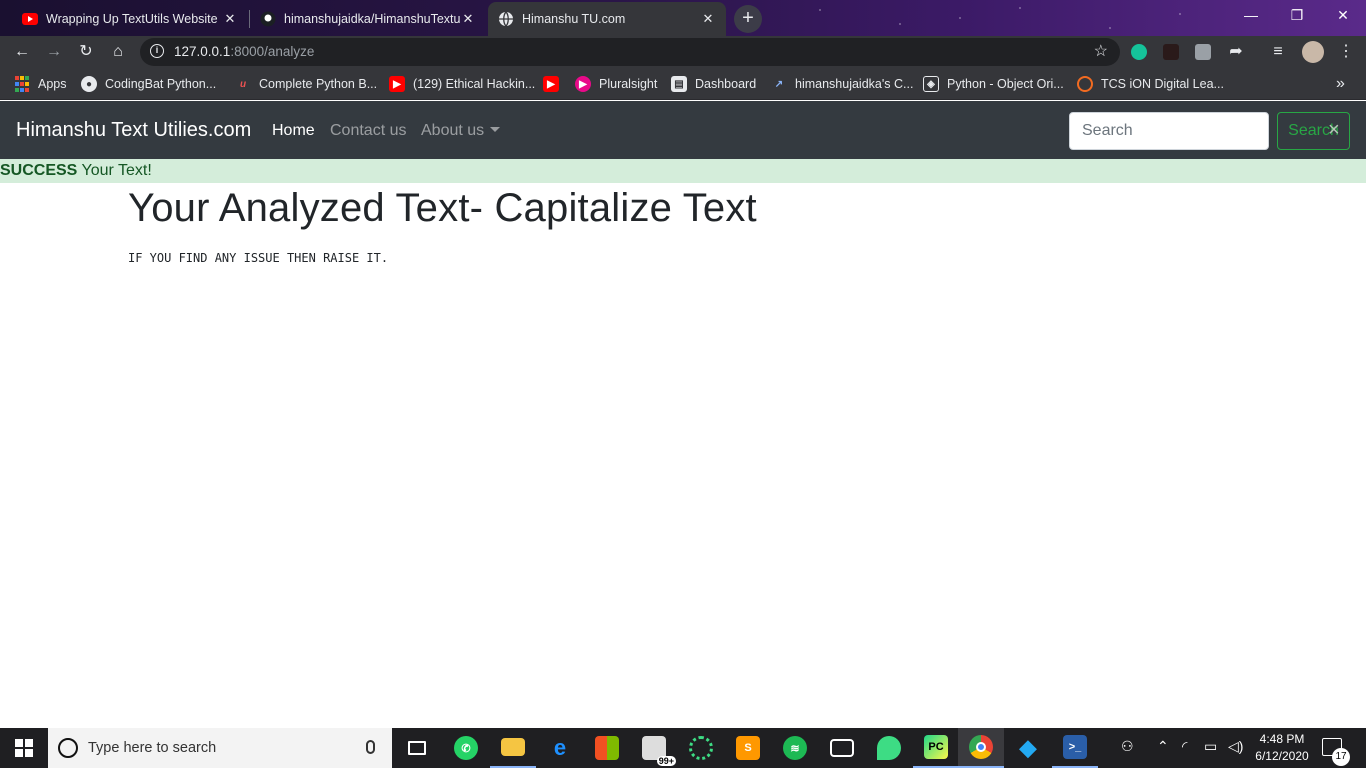 This screenshot has height=768, width=1366. Describe the element at coordinates (118, 52) in the screenshot. I see `home-icon: ⌂` at that location.